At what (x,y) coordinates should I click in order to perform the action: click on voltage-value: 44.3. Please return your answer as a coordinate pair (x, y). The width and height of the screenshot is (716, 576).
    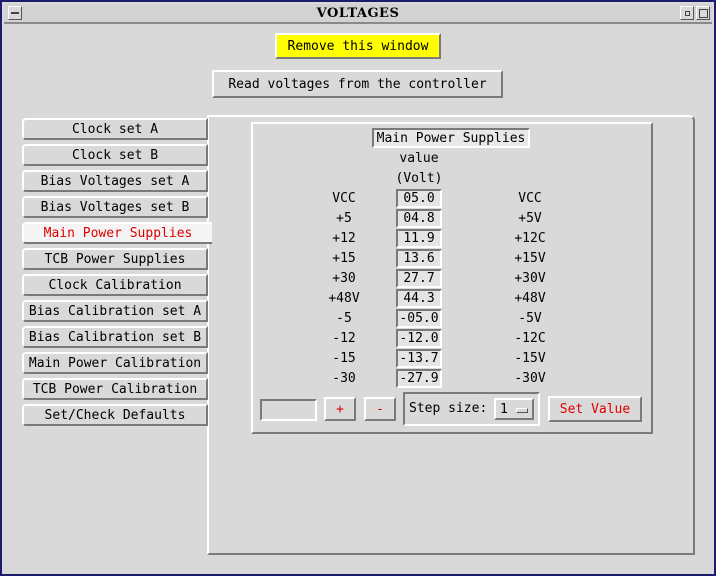
    Looking at the image, I should click on (419, 298).